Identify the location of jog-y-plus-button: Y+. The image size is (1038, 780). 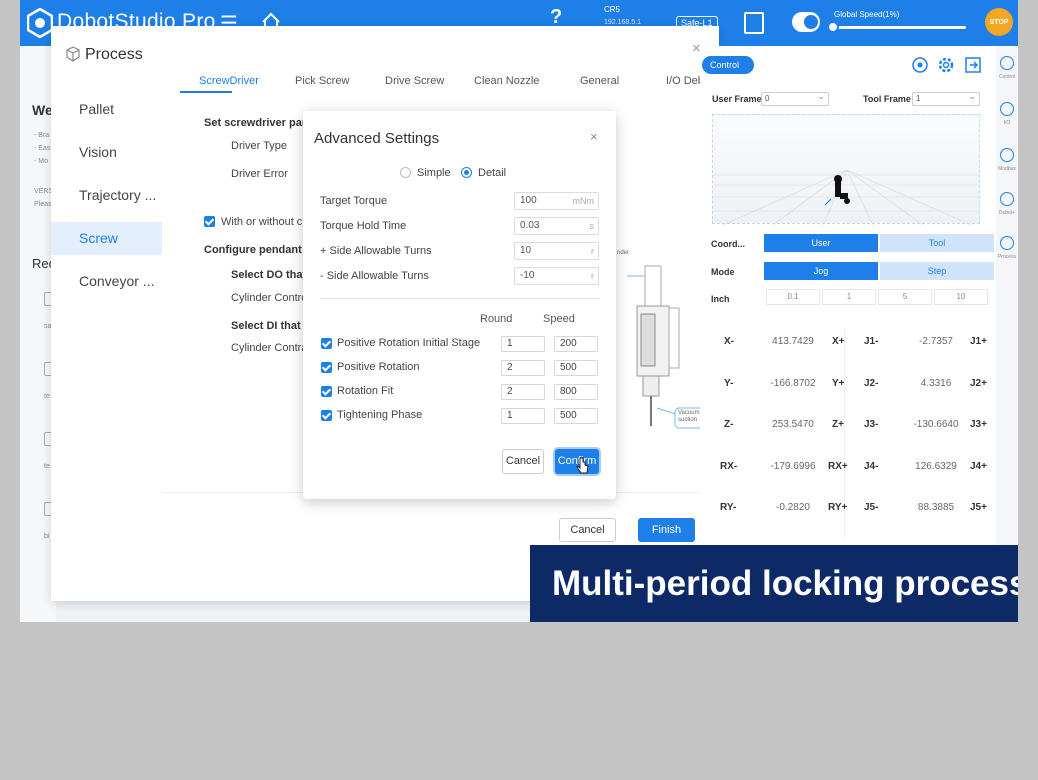
(838, 383).